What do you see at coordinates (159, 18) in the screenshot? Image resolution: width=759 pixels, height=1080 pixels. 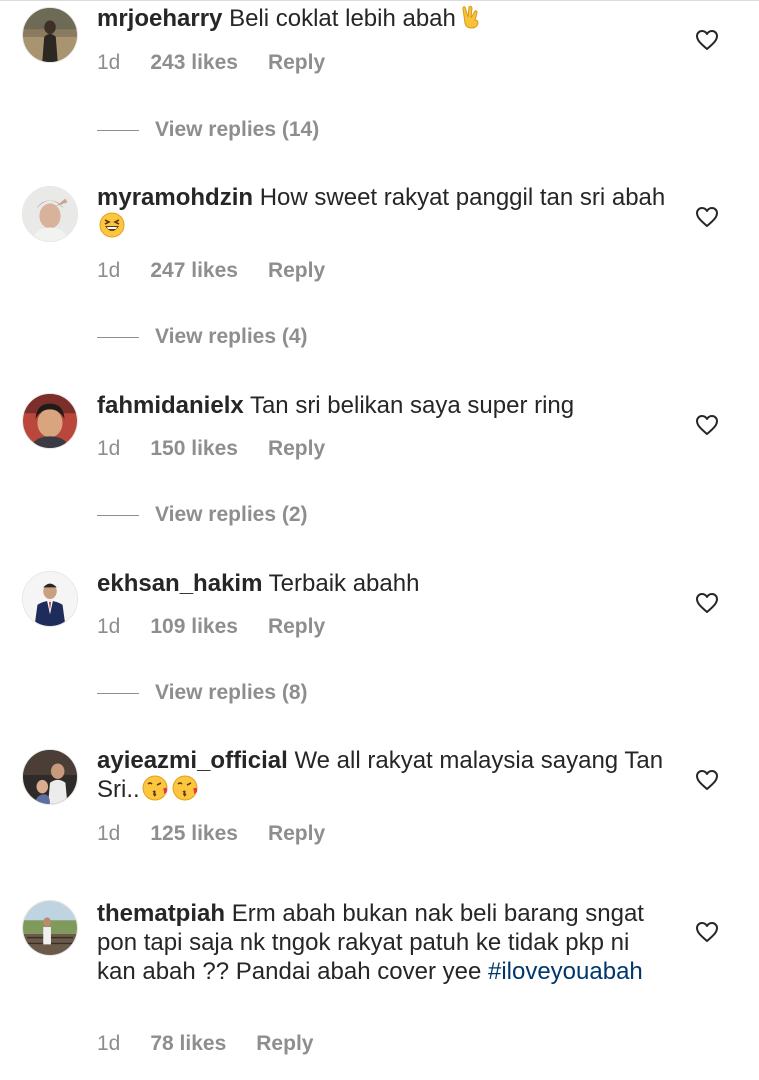 I see `comment-username: mrjoeharry` at bounding box center [159, 18].